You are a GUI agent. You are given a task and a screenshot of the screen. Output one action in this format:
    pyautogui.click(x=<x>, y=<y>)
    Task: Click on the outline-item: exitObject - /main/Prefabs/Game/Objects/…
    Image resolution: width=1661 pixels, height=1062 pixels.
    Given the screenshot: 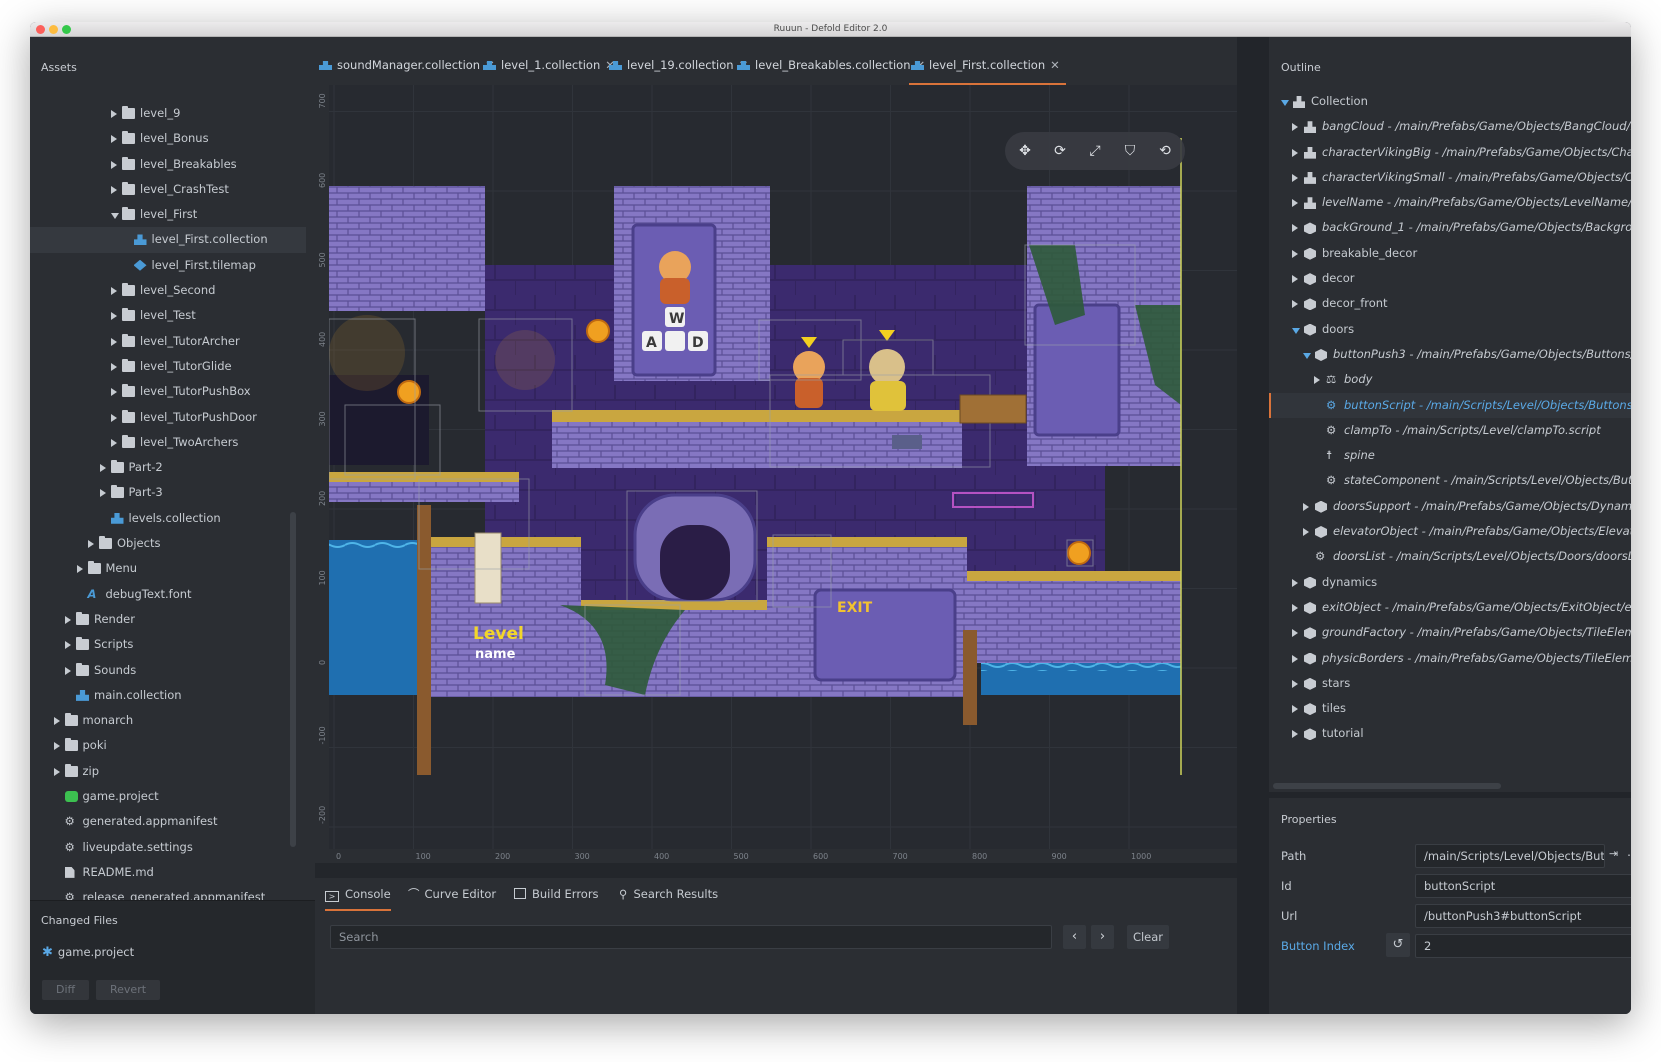 What is the action you would take?
    pyautogui.click(x=1450, y=607)
    